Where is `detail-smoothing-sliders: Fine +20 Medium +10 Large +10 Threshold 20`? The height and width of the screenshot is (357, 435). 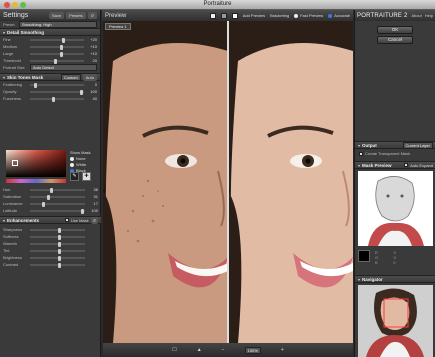
detail-smoothing-sliders: Fine +20 Medium +10 Large +10 Threshold 20 is located at coordinates (50, 50).